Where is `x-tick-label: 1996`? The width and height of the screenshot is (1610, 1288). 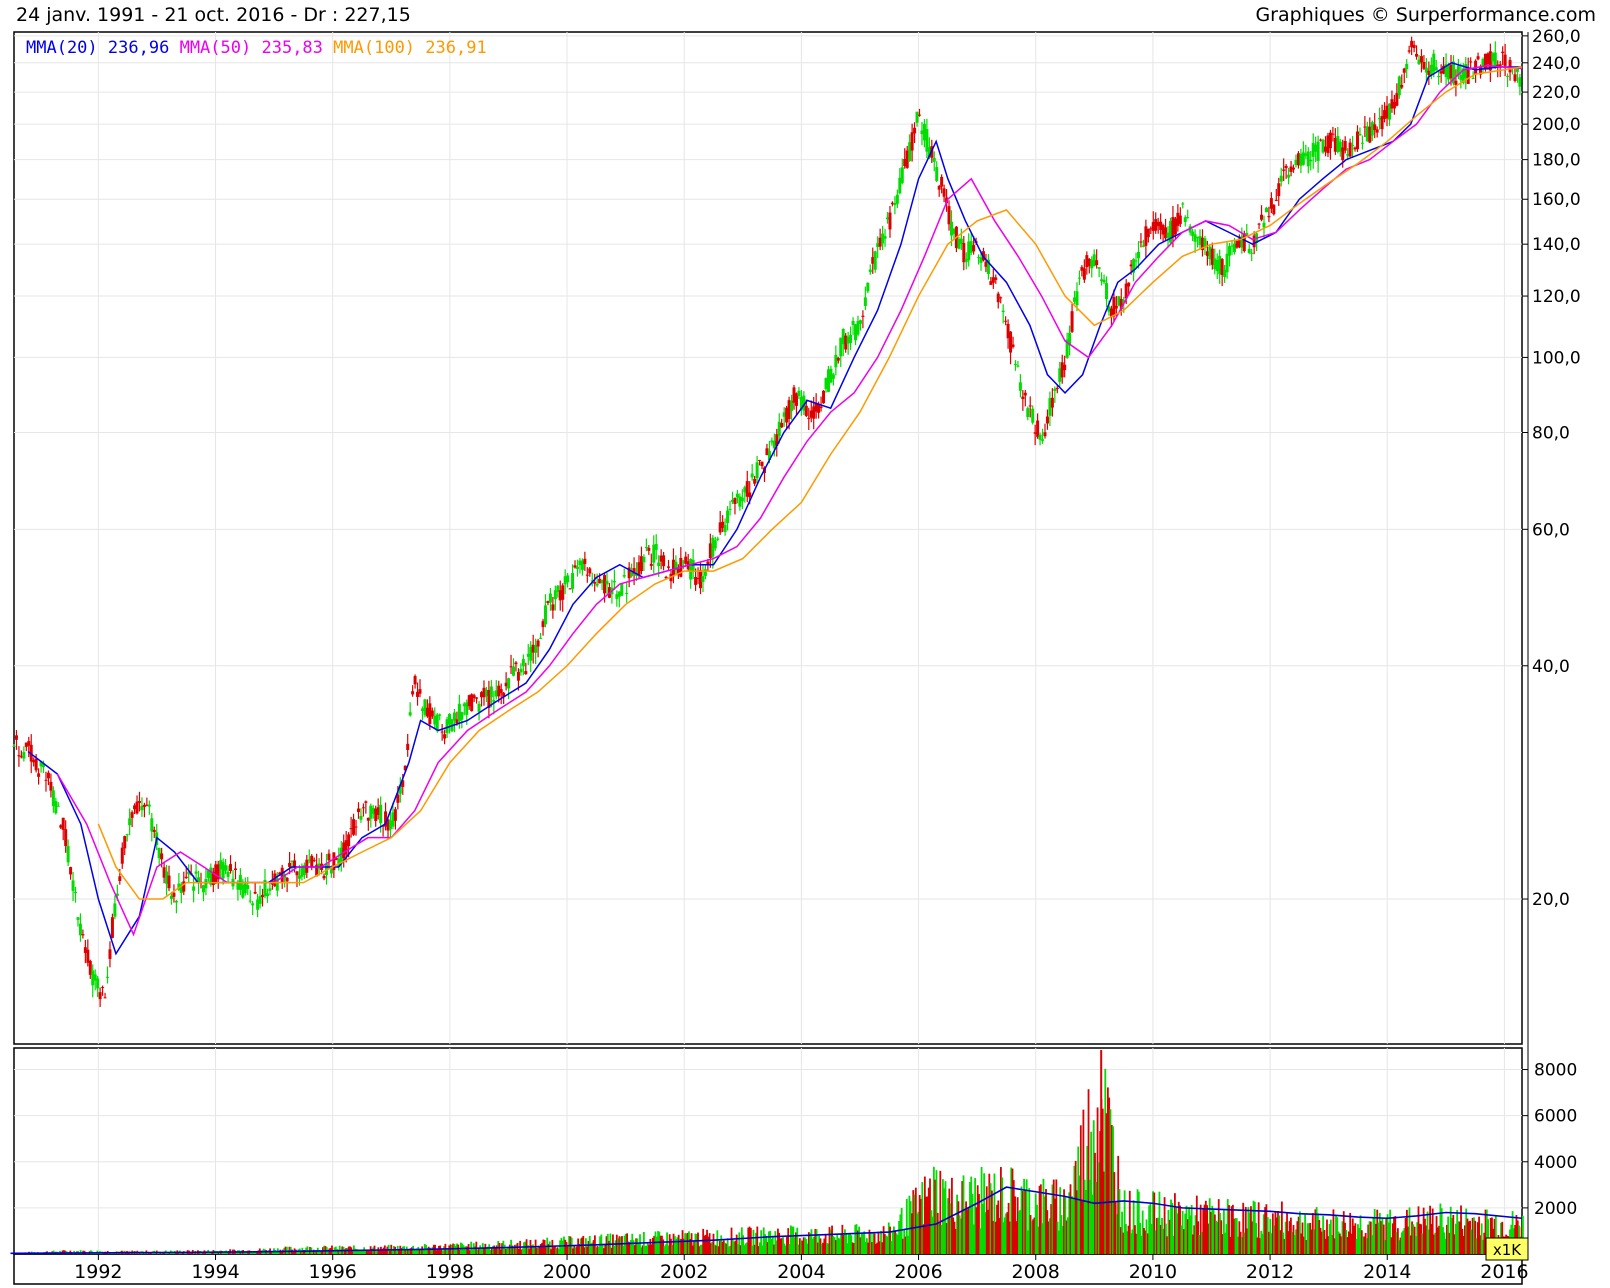 x-tick-label: 1996 is located at coordinates (333, 1272).